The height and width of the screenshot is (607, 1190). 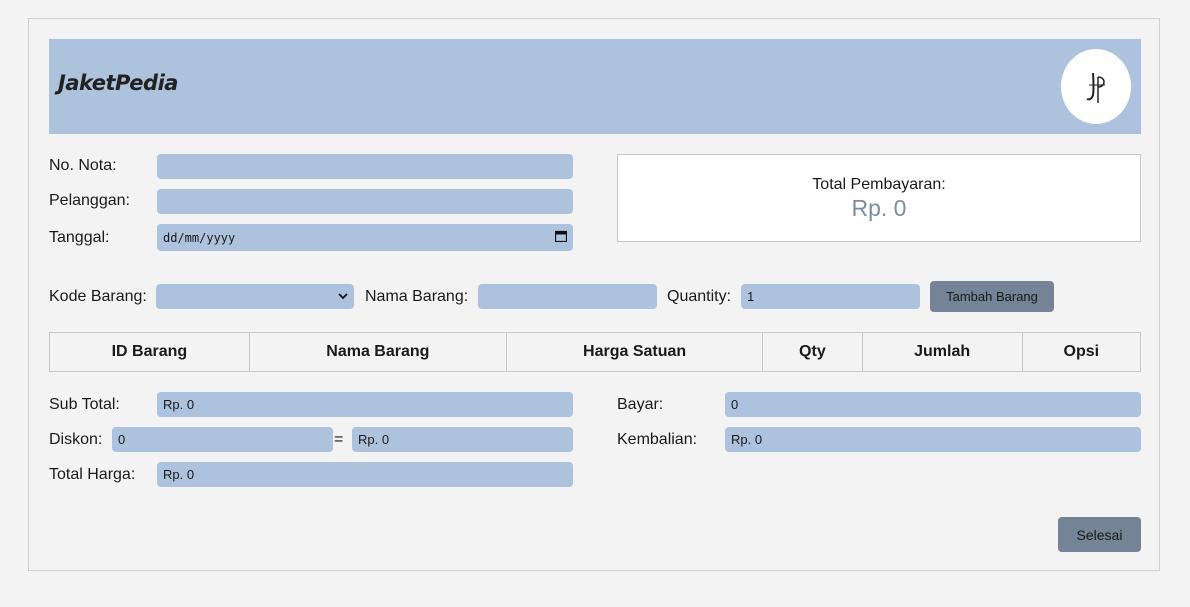 I want to click on calendar-icon, so click(x=561, y=236).